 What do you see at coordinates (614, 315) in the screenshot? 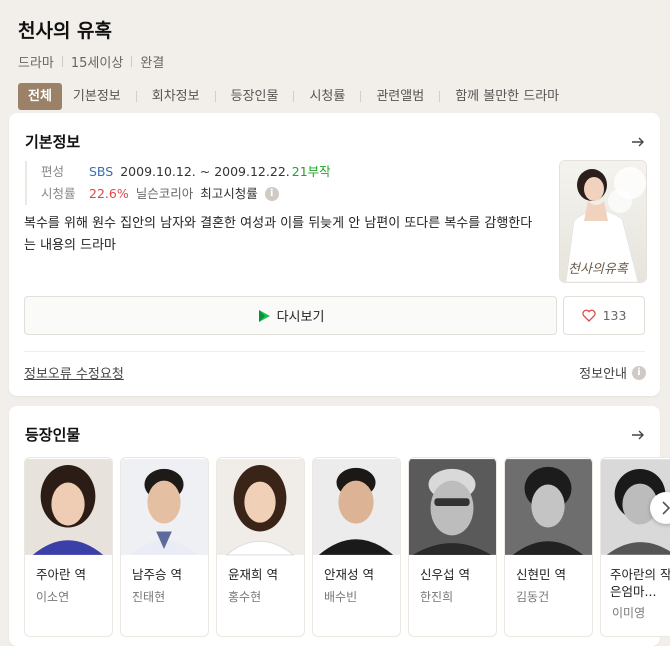
I see `like-count: 133` at bounding box center [614, 315].